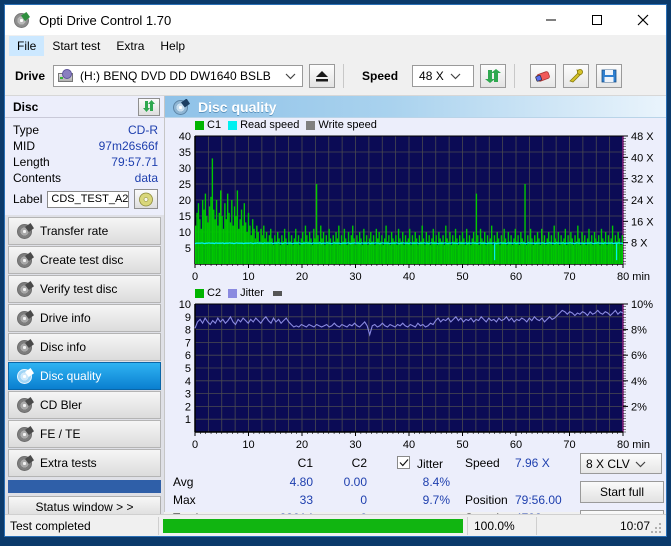  I want to click on sidebar-item-transfer-rate: Transfer rate, so click(84, 231).